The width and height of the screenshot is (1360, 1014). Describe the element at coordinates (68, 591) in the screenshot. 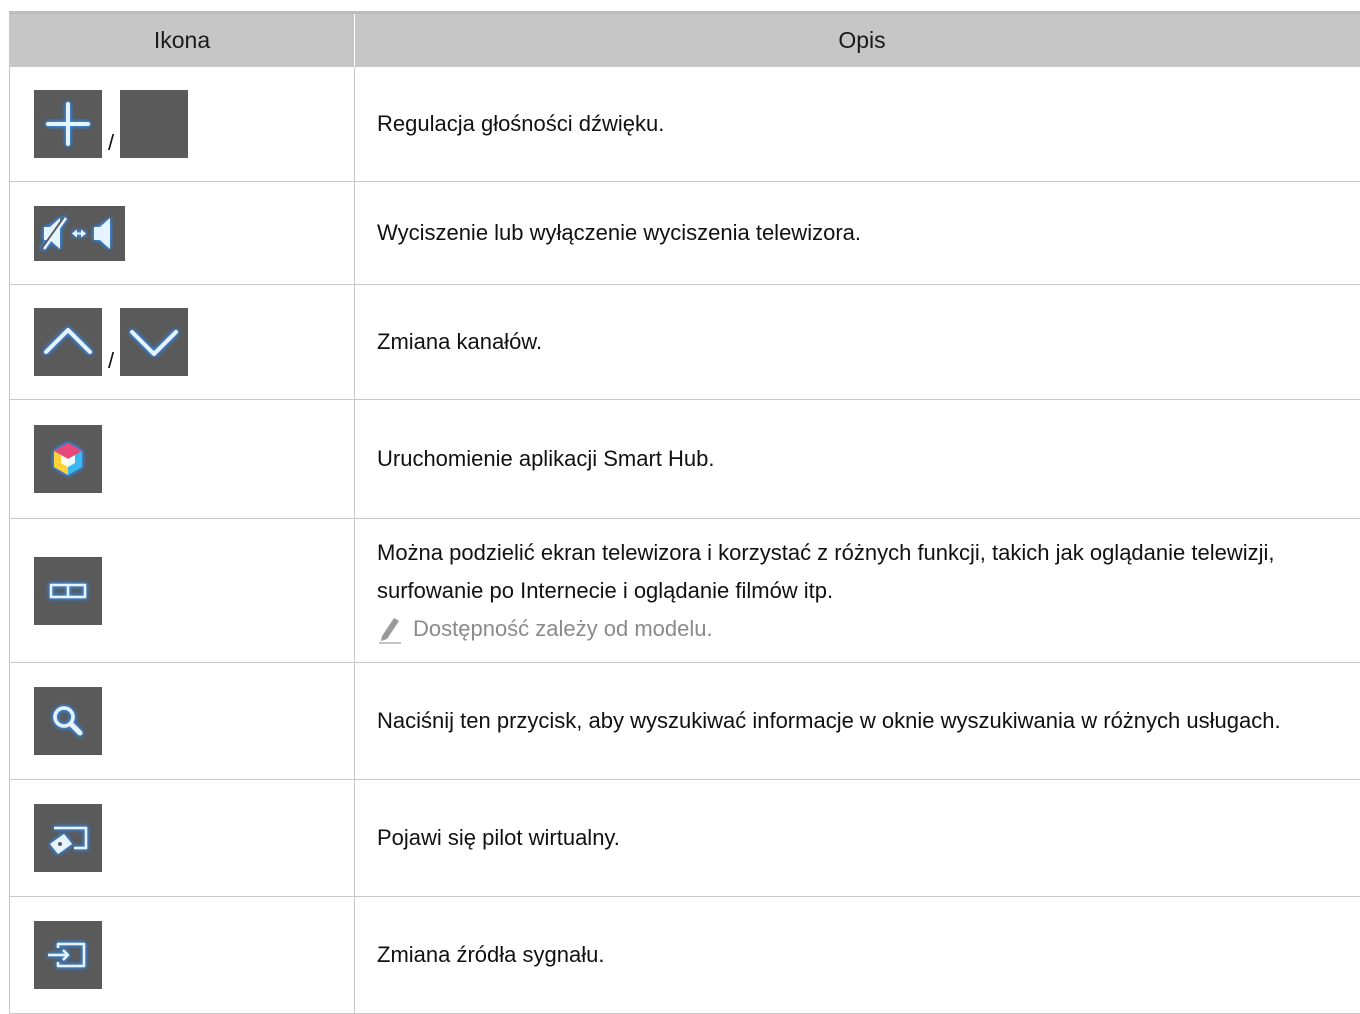

I see `split-screen-icon` at that location.